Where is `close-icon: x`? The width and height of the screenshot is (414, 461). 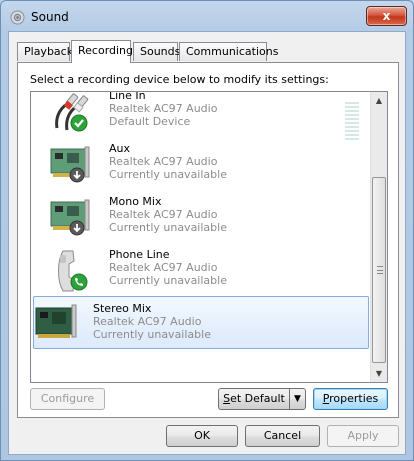 close-icon: x is located at coordinates (386, 16).